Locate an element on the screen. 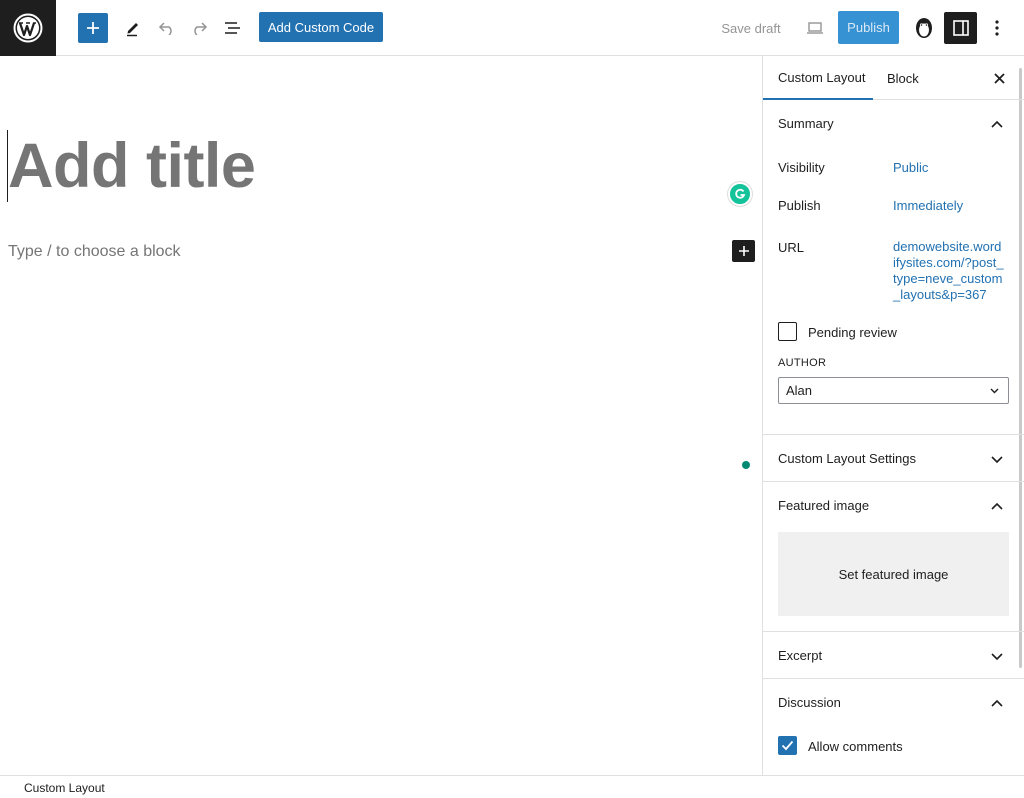  block-placeholder: Type / to choose a block is located at coordinates (94, 252).